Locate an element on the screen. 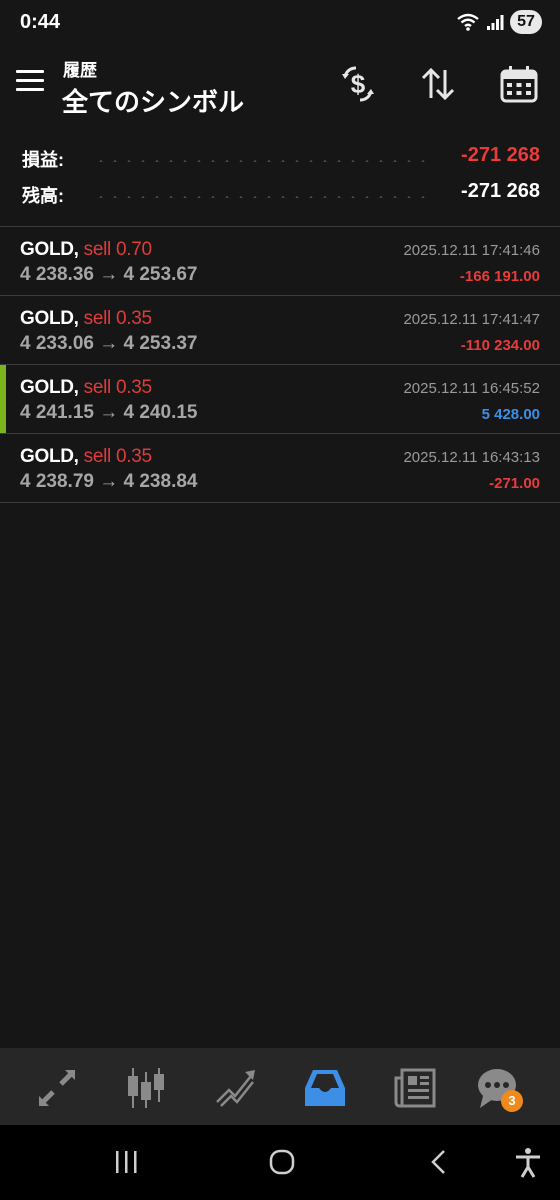 Image resolution: width=560 pixels, height=1200 pixels. trade-profit: -166 191.00 is located at coordinates (499, 276).